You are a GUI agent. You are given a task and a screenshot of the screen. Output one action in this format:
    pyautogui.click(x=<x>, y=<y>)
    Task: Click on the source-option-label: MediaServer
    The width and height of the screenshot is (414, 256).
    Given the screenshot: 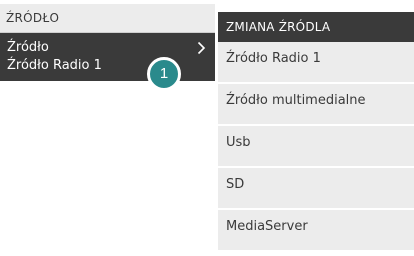 What is the action you would take?
    pyautogui.click(x=267, y=226)
    